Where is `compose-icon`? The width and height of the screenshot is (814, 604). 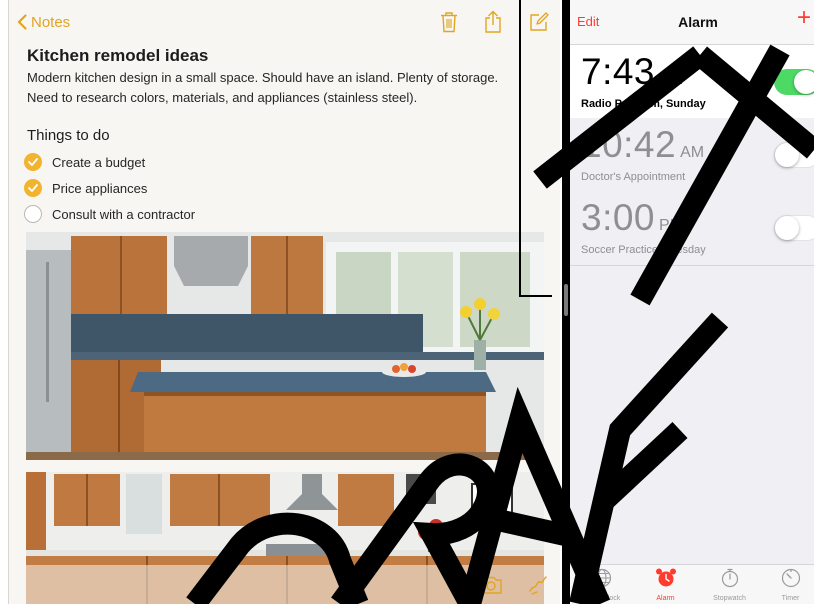
compose-icon is located at coordinates (539, 22).